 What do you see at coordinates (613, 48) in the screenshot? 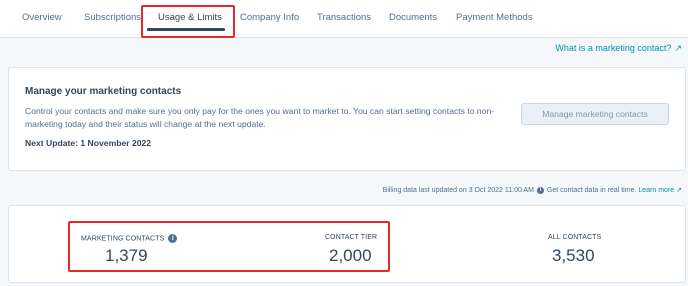
I see `help-link-text: What is a marketing contact?` at bounding box center [613, 48].